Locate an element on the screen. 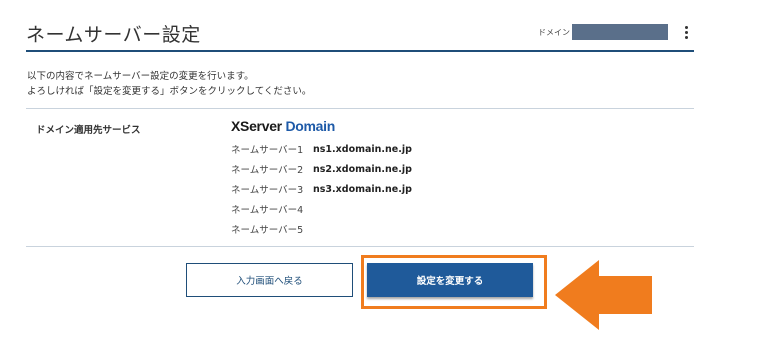  intro-line-2: よろしければ「設定を変更する」ボタンをクリックしてください。 is located at coordinates (169, 91).